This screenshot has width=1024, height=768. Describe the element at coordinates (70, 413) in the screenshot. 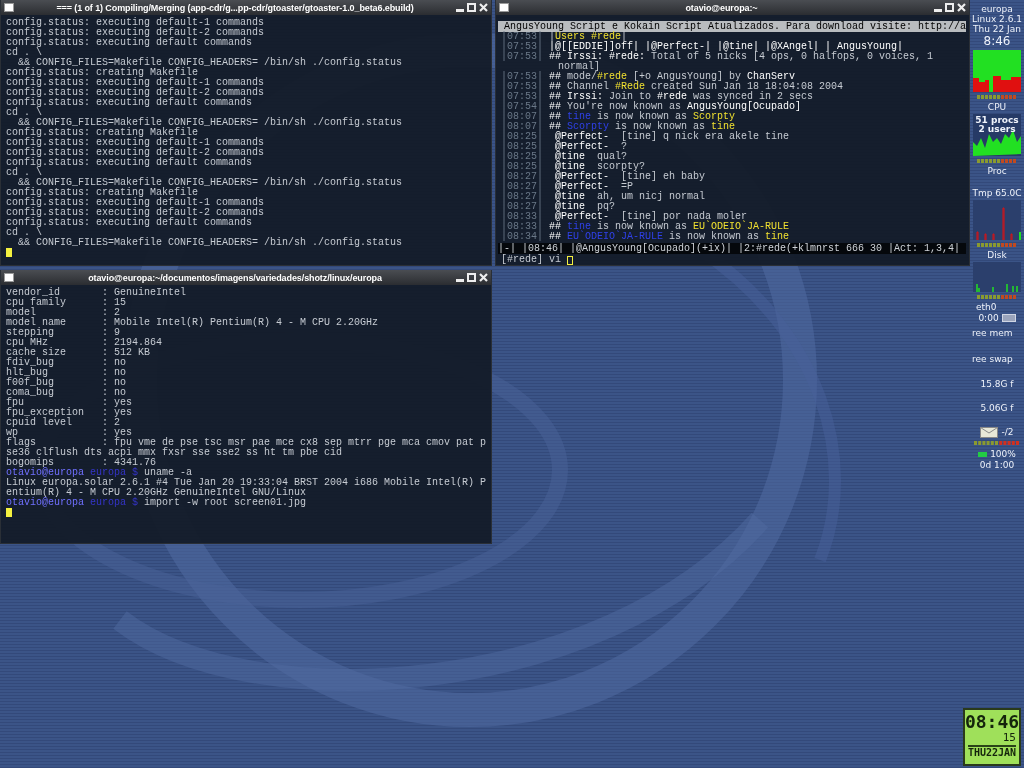

I see `terminal-line: fpu_exception : yes` at that location.